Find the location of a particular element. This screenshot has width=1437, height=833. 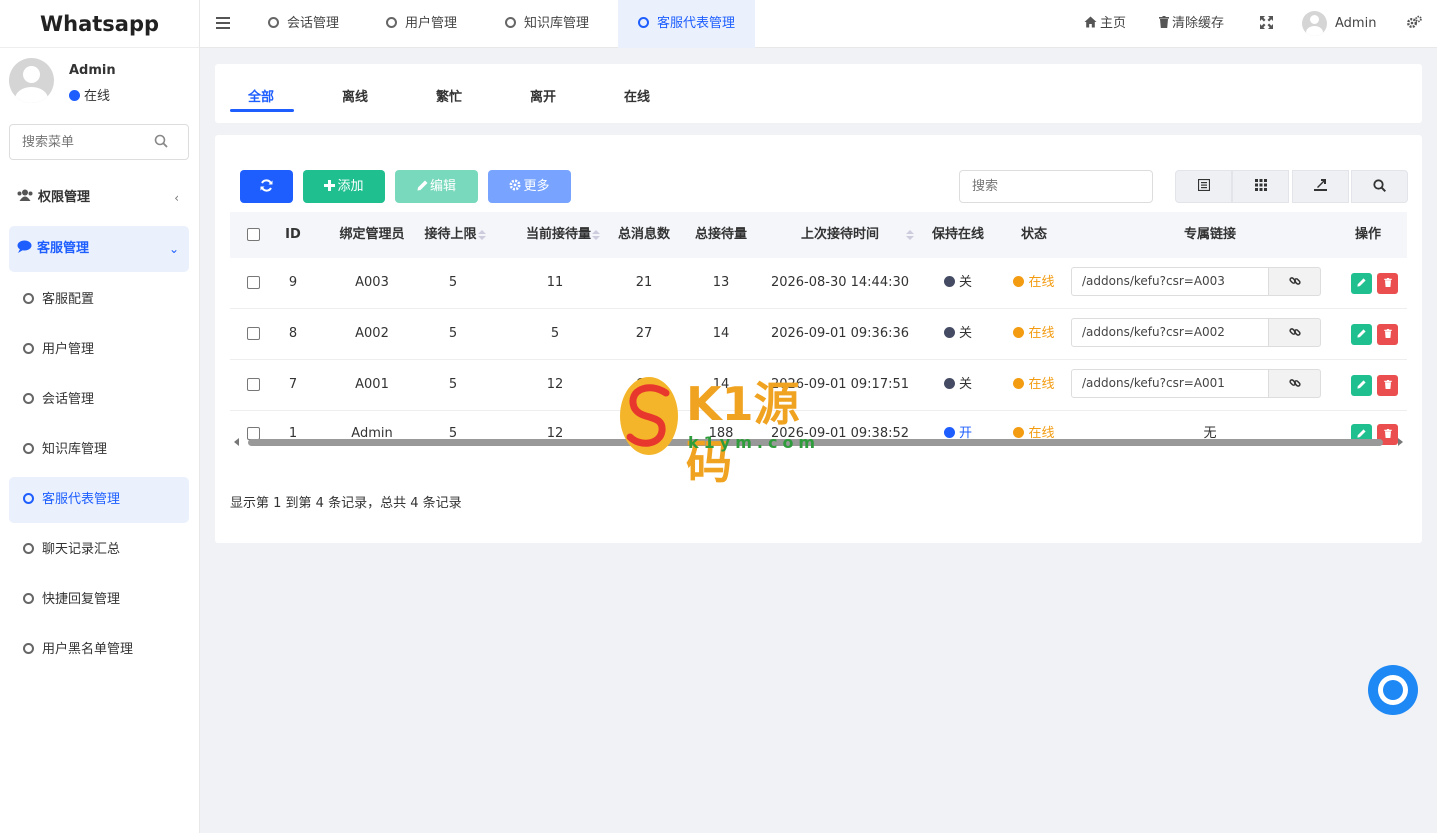

cell-total: 13 is located at coordinates (721, 282).